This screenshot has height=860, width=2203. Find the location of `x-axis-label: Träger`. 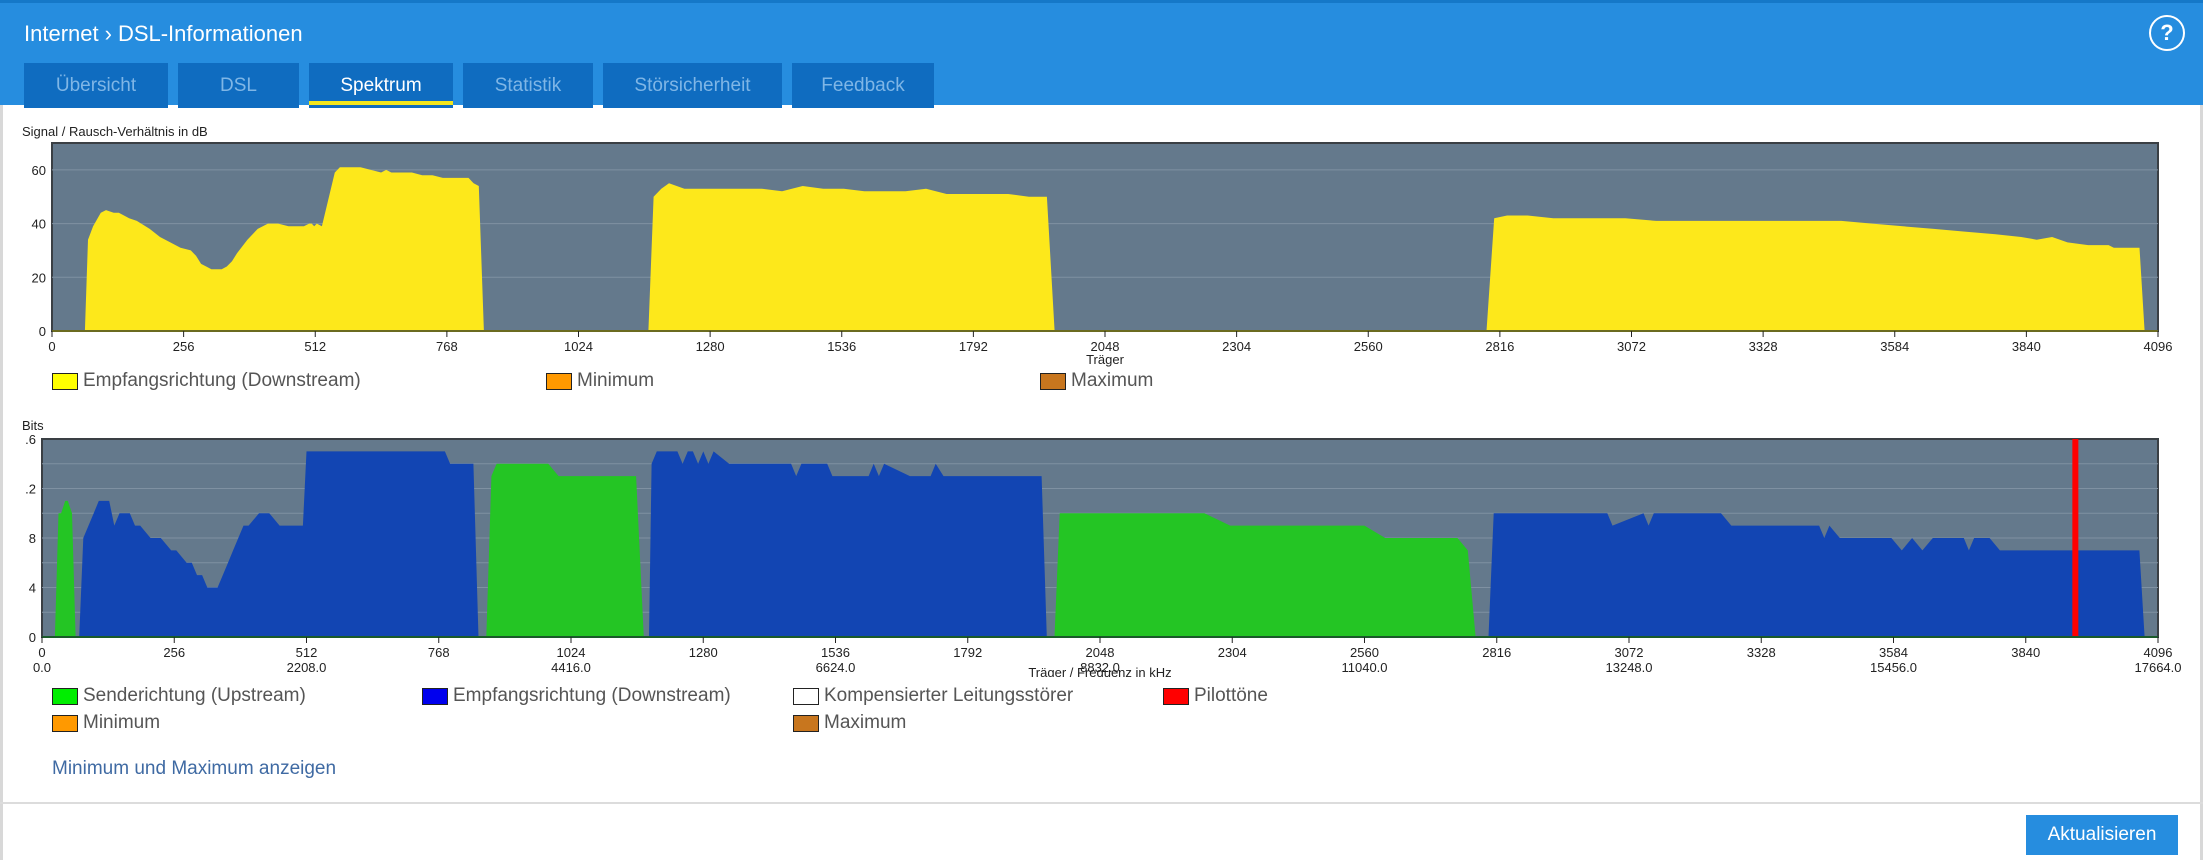

x-axis-label: Träger is located at coordinates (1105, 359).